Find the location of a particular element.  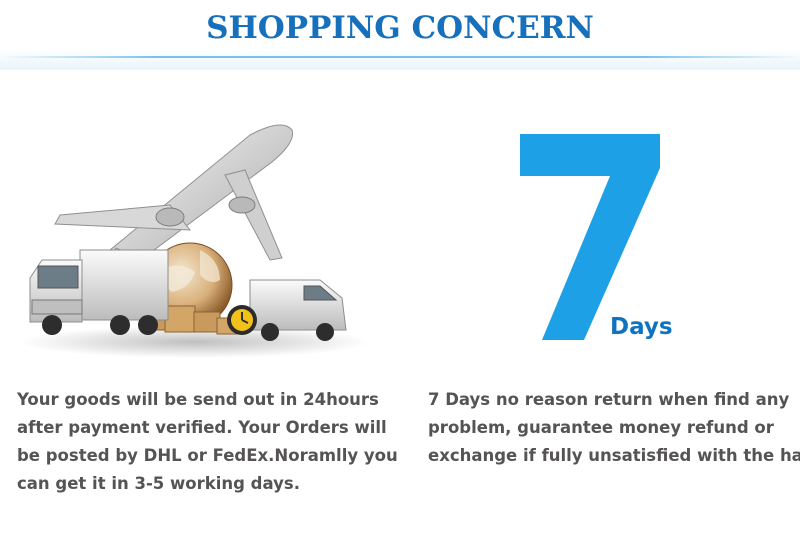

shipping-line: be posted by DHL or FedEx.Noramlly you is located at coordinates (207, 455).